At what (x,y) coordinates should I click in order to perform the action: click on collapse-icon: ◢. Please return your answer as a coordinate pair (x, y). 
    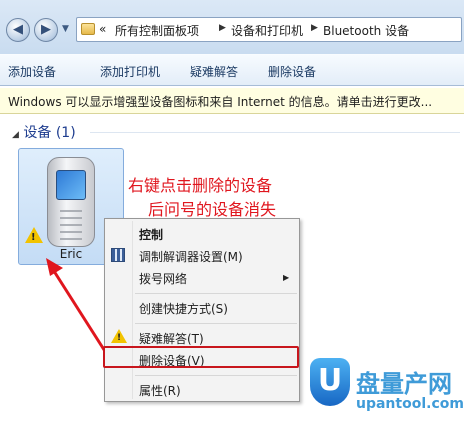
    Looking at the image, I should click on (15, 135).